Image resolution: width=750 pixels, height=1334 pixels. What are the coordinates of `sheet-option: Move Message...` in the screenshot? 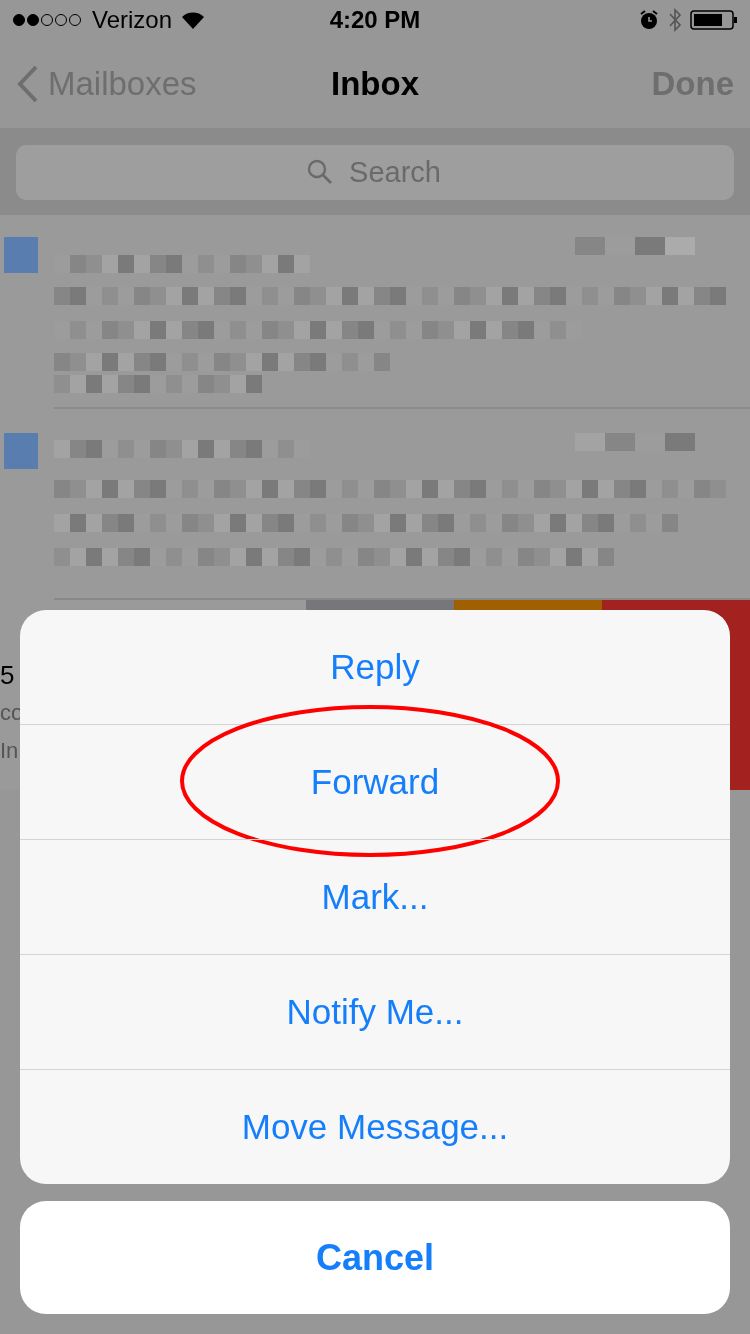 It's located at (375, 1127).